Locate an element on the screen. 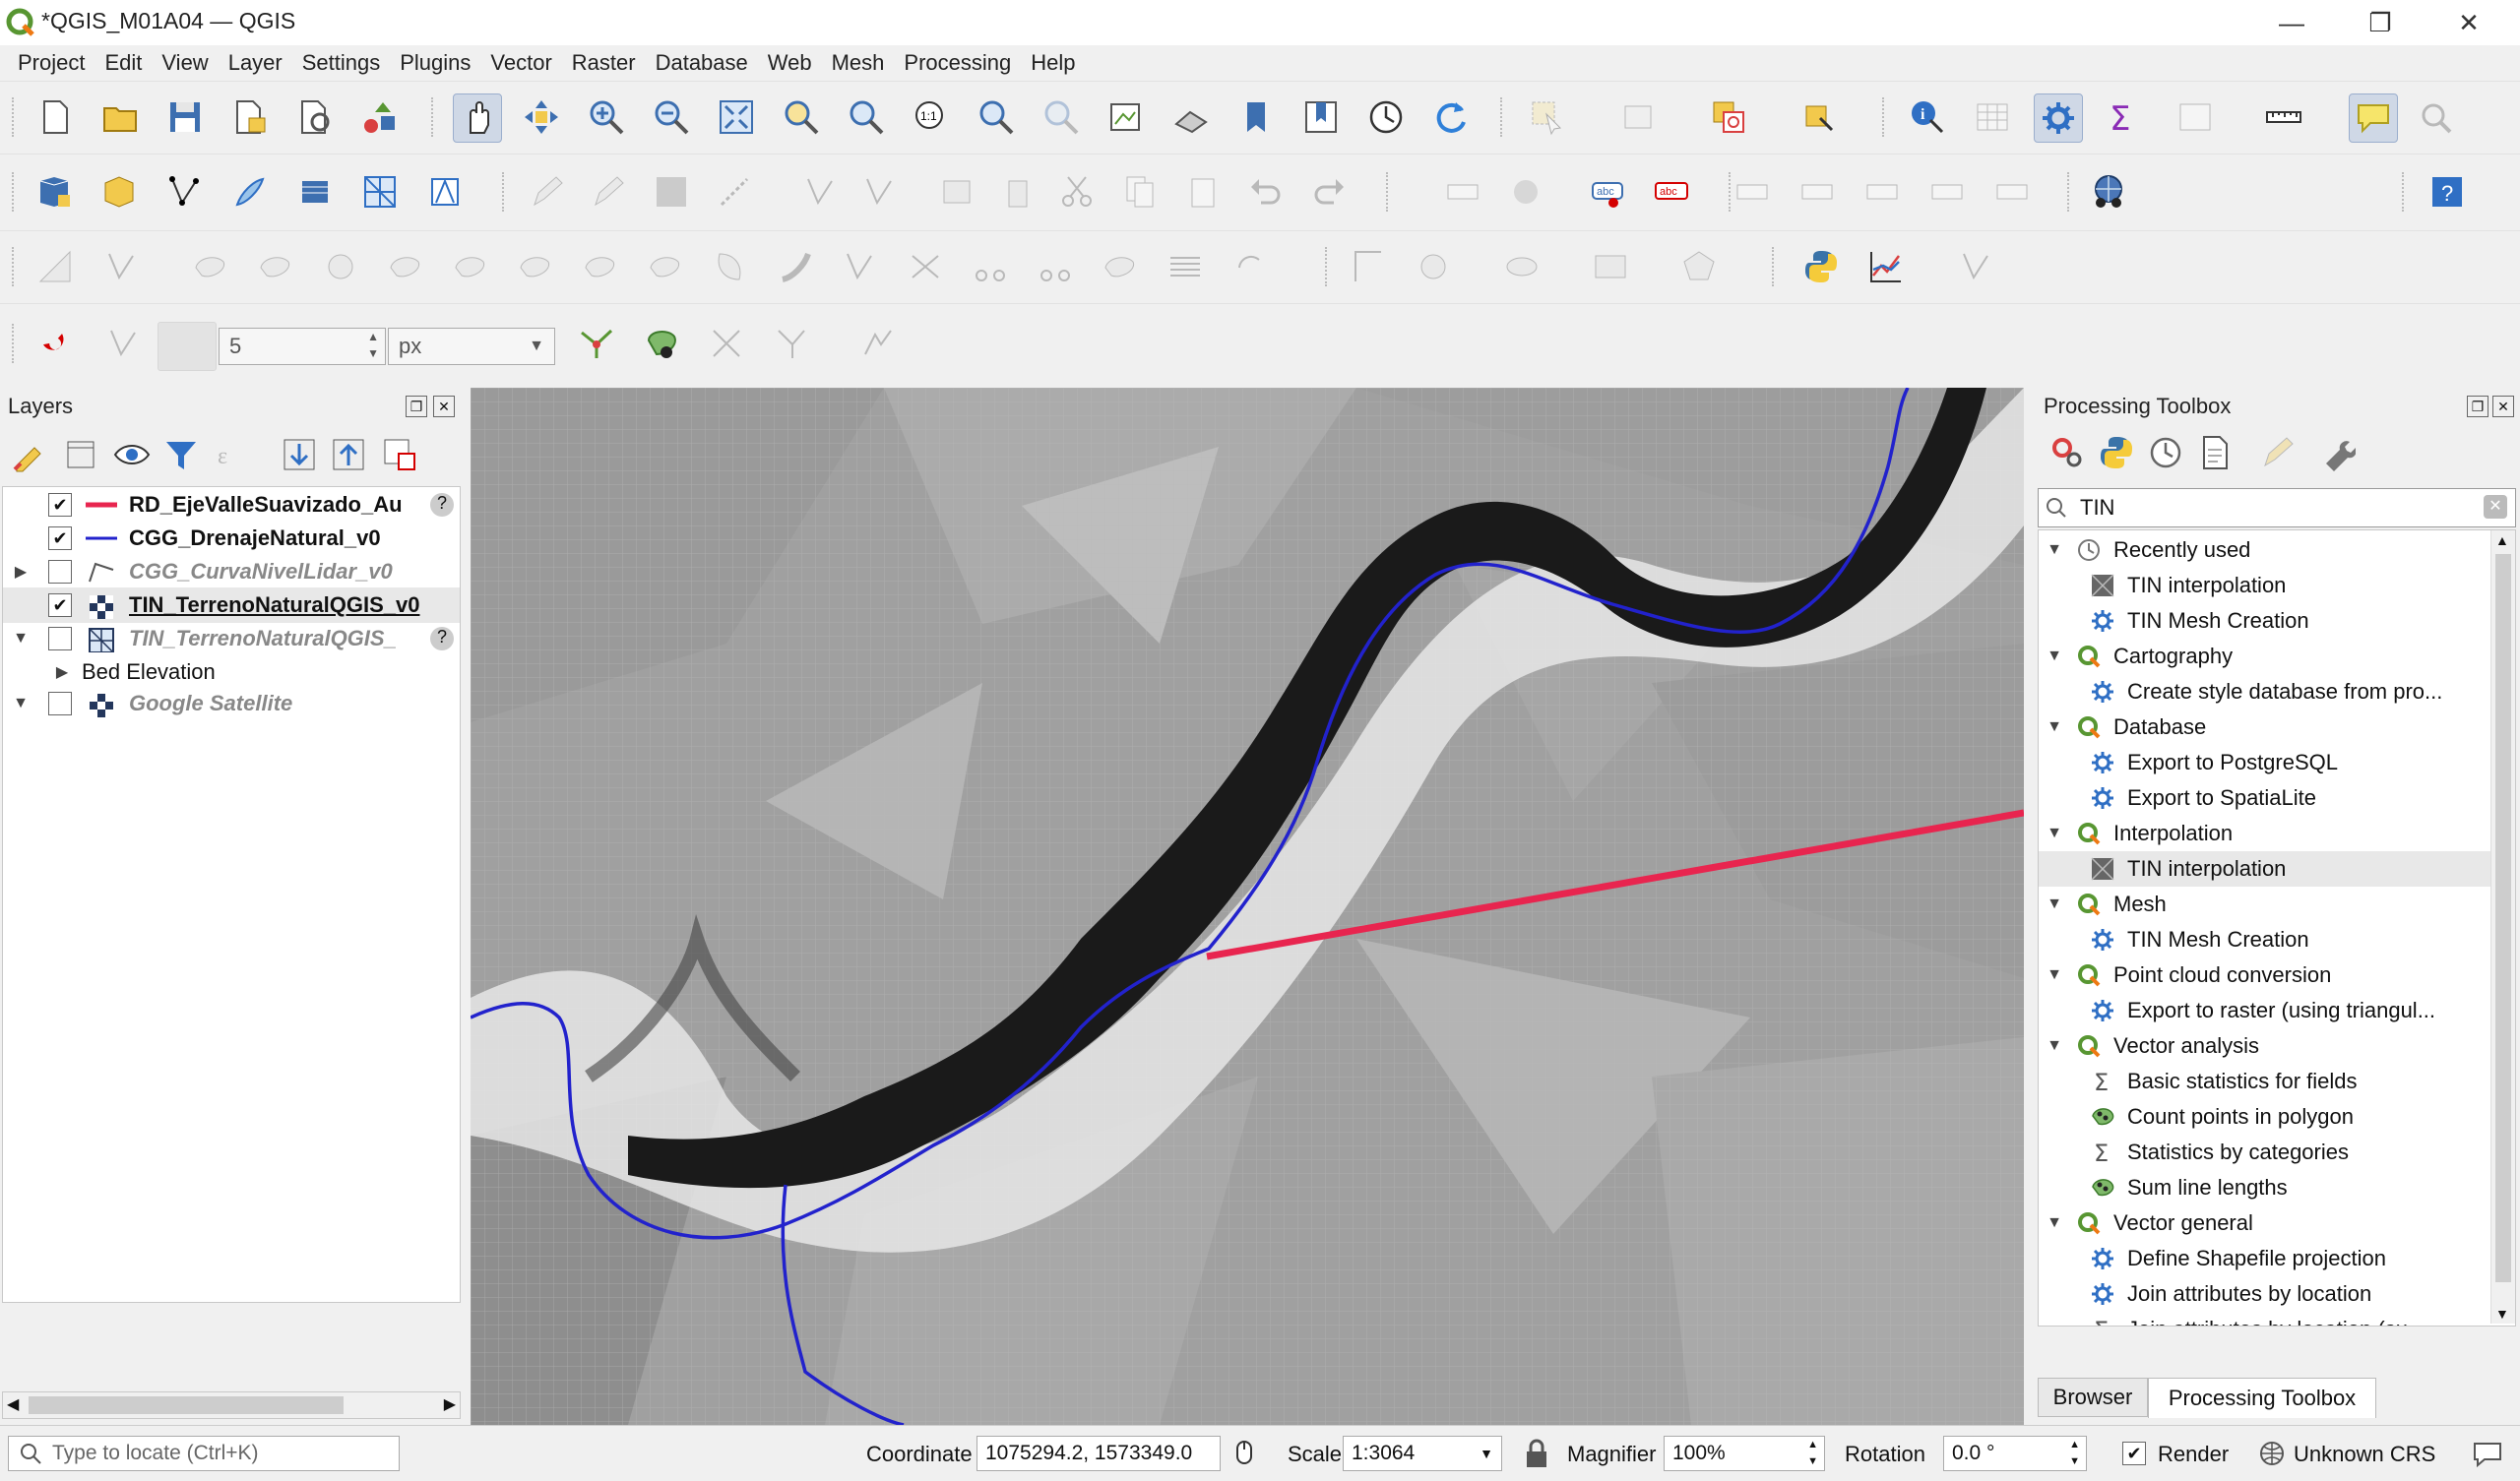  refresh-icon is located at coordinates (1451, 117).